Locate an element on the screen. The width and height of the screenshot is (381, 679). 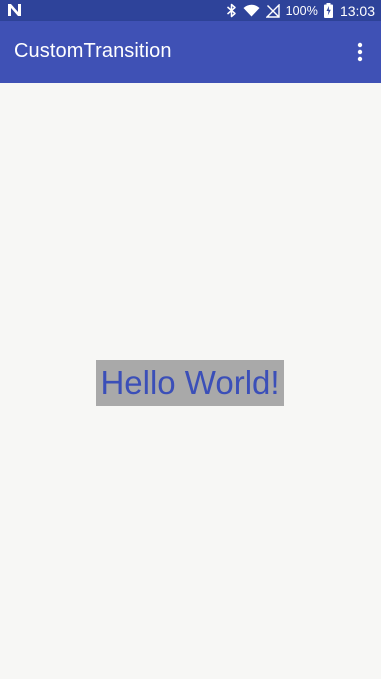
app-bar: CustomTransition is located at coordinates (190, 52).